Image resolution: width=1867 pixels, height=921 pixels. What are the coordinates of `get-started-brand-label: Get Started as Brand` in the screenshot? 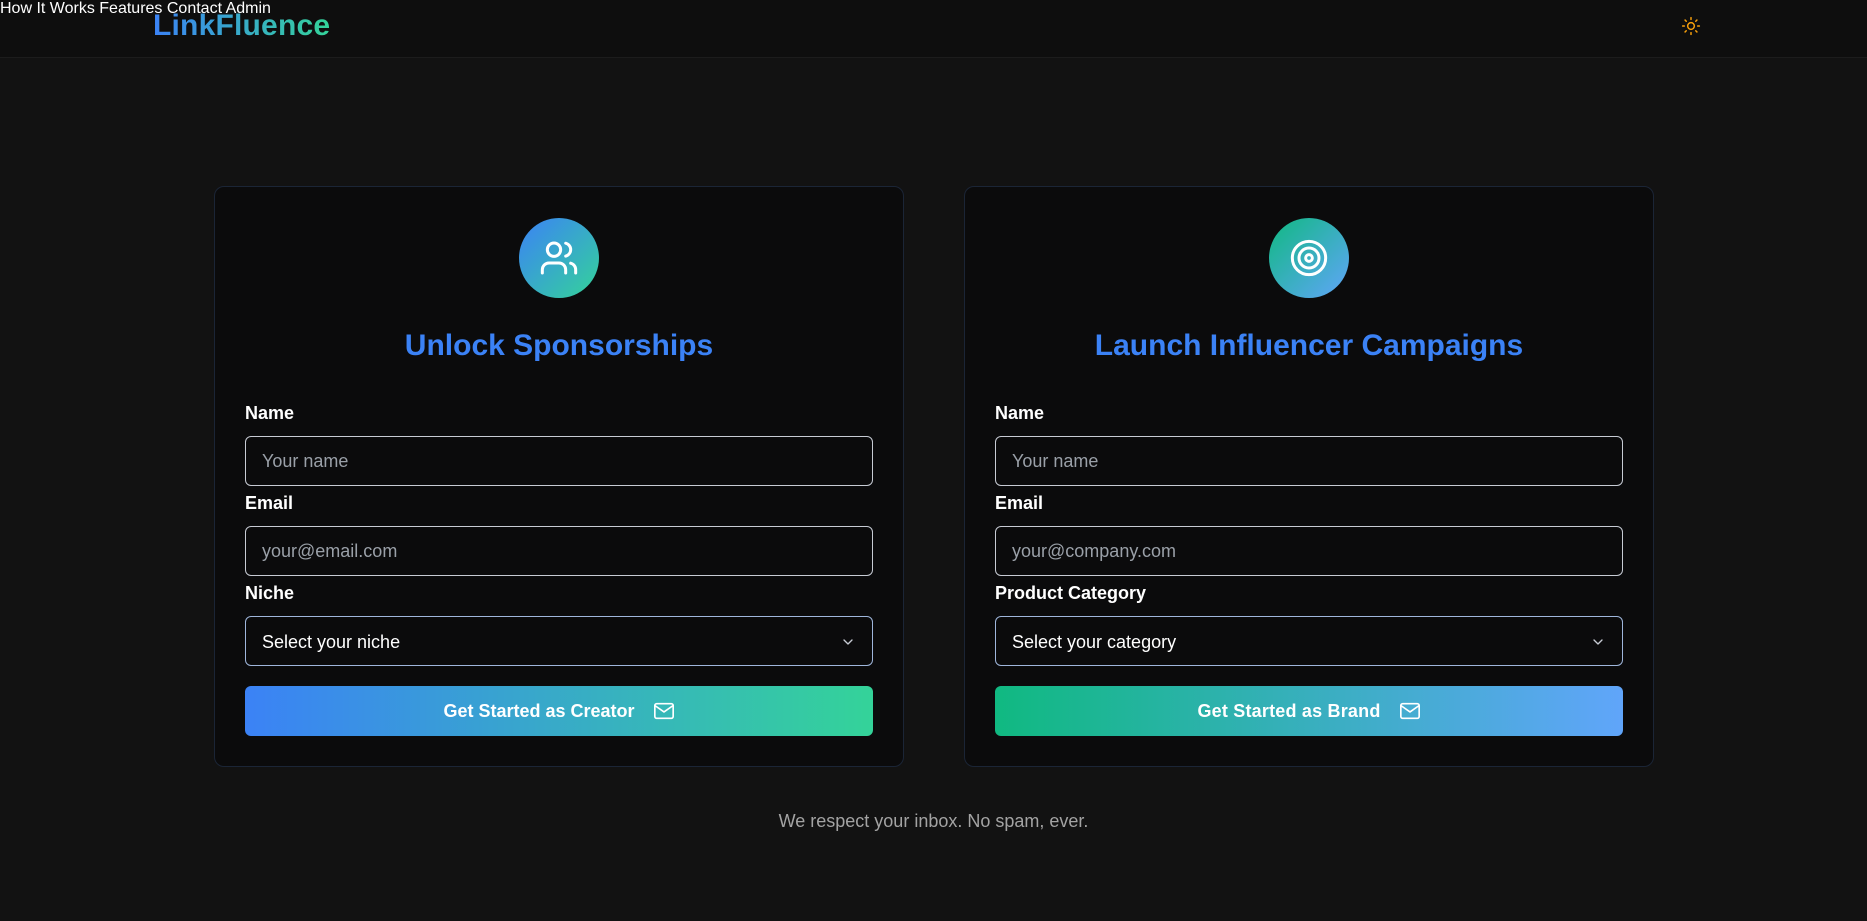 It's located at (1289, 711).